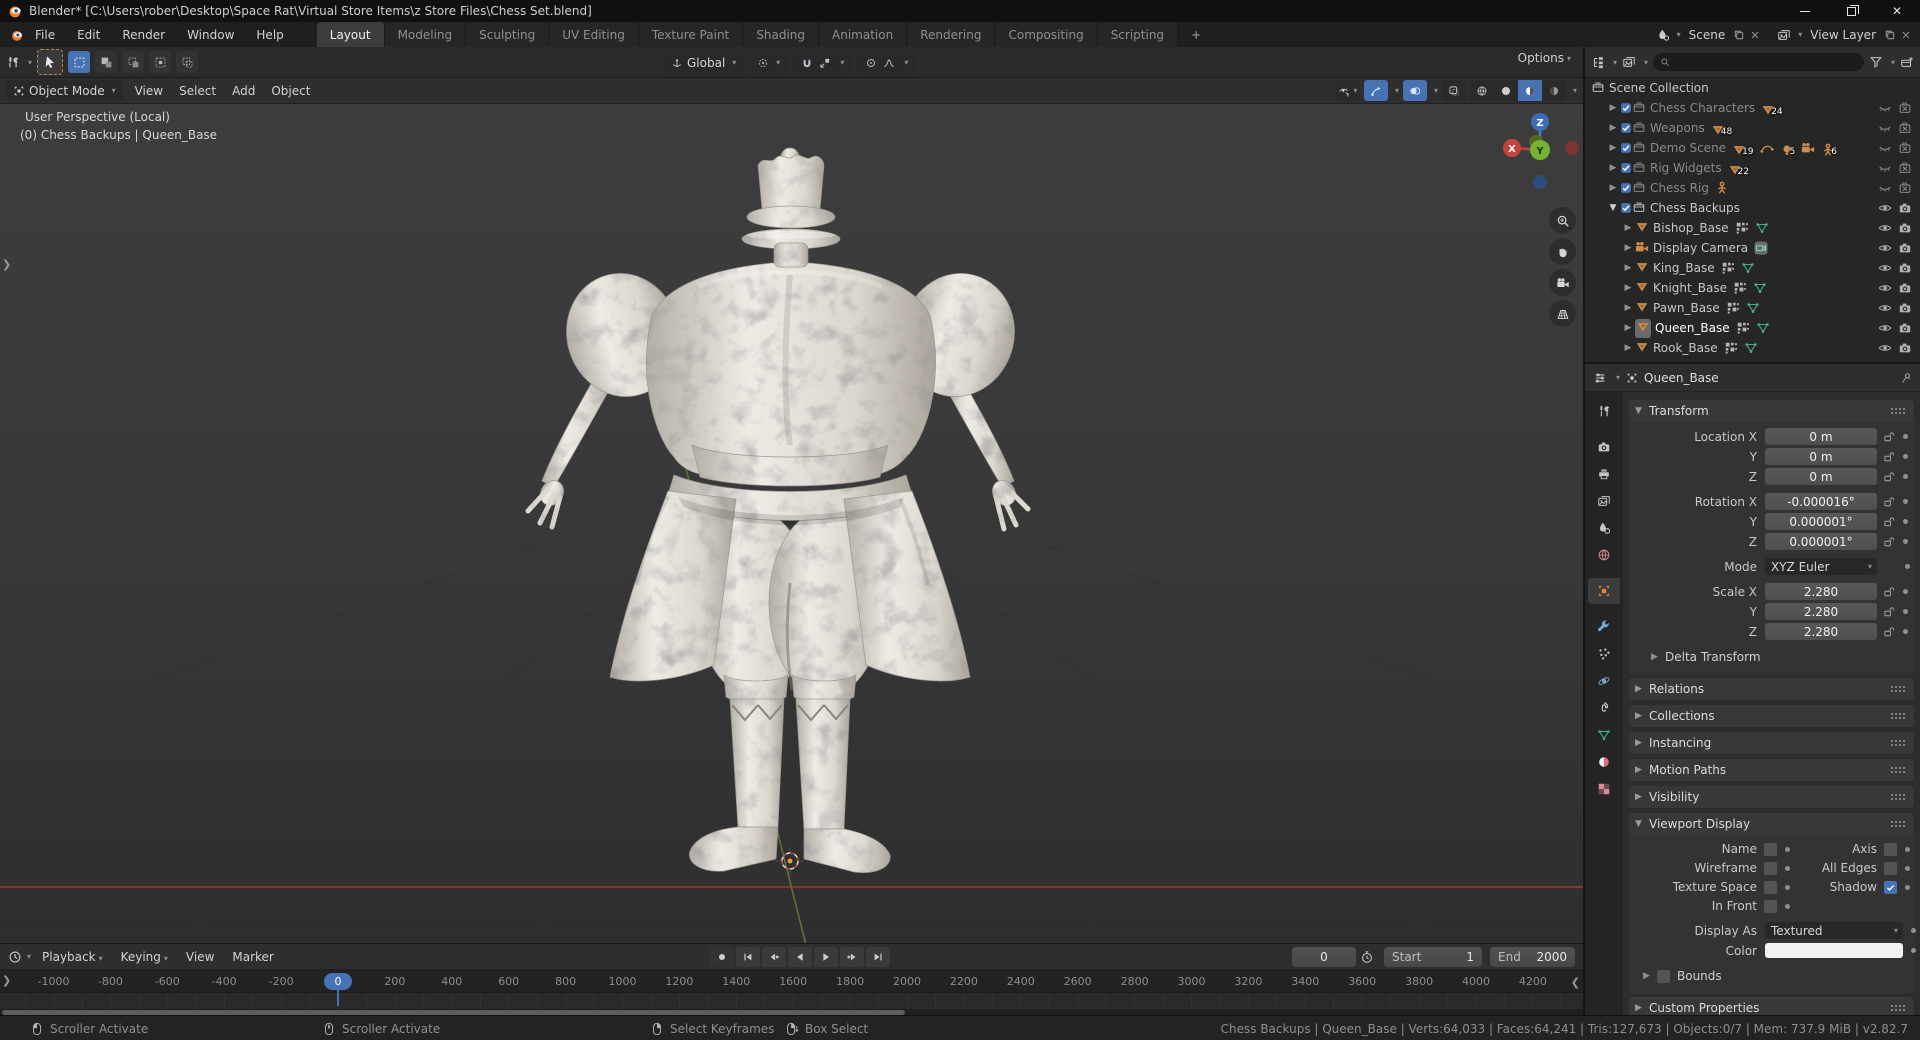 The width and height of the screenshot is (1920, 1040). I want to click on viewport-menu-select: Select, so click(197, 91).